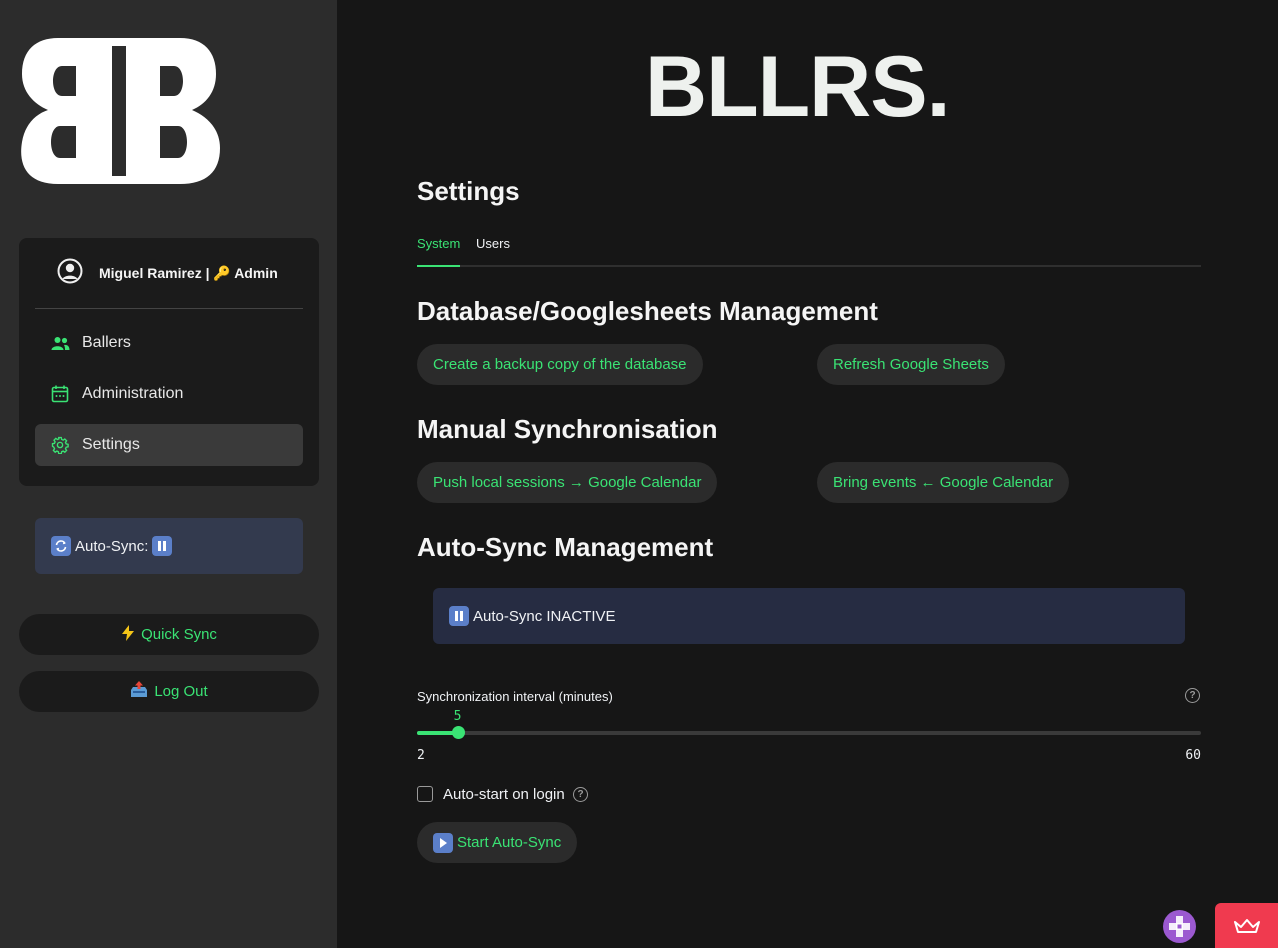  Describe the element at coordinates (169, 343) in the screenshot. I see `nav-item-ballers: Ballers` at that location.